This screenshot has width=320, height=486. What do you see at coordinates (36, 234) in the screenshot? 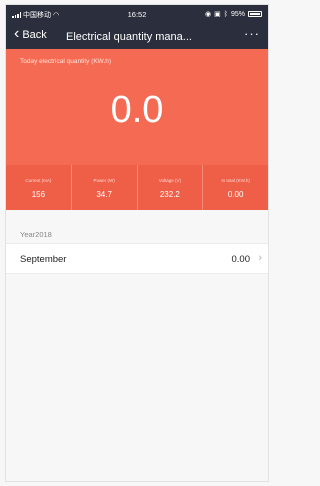
I see `year-header: Year2018` at bounding box center [36, 234].